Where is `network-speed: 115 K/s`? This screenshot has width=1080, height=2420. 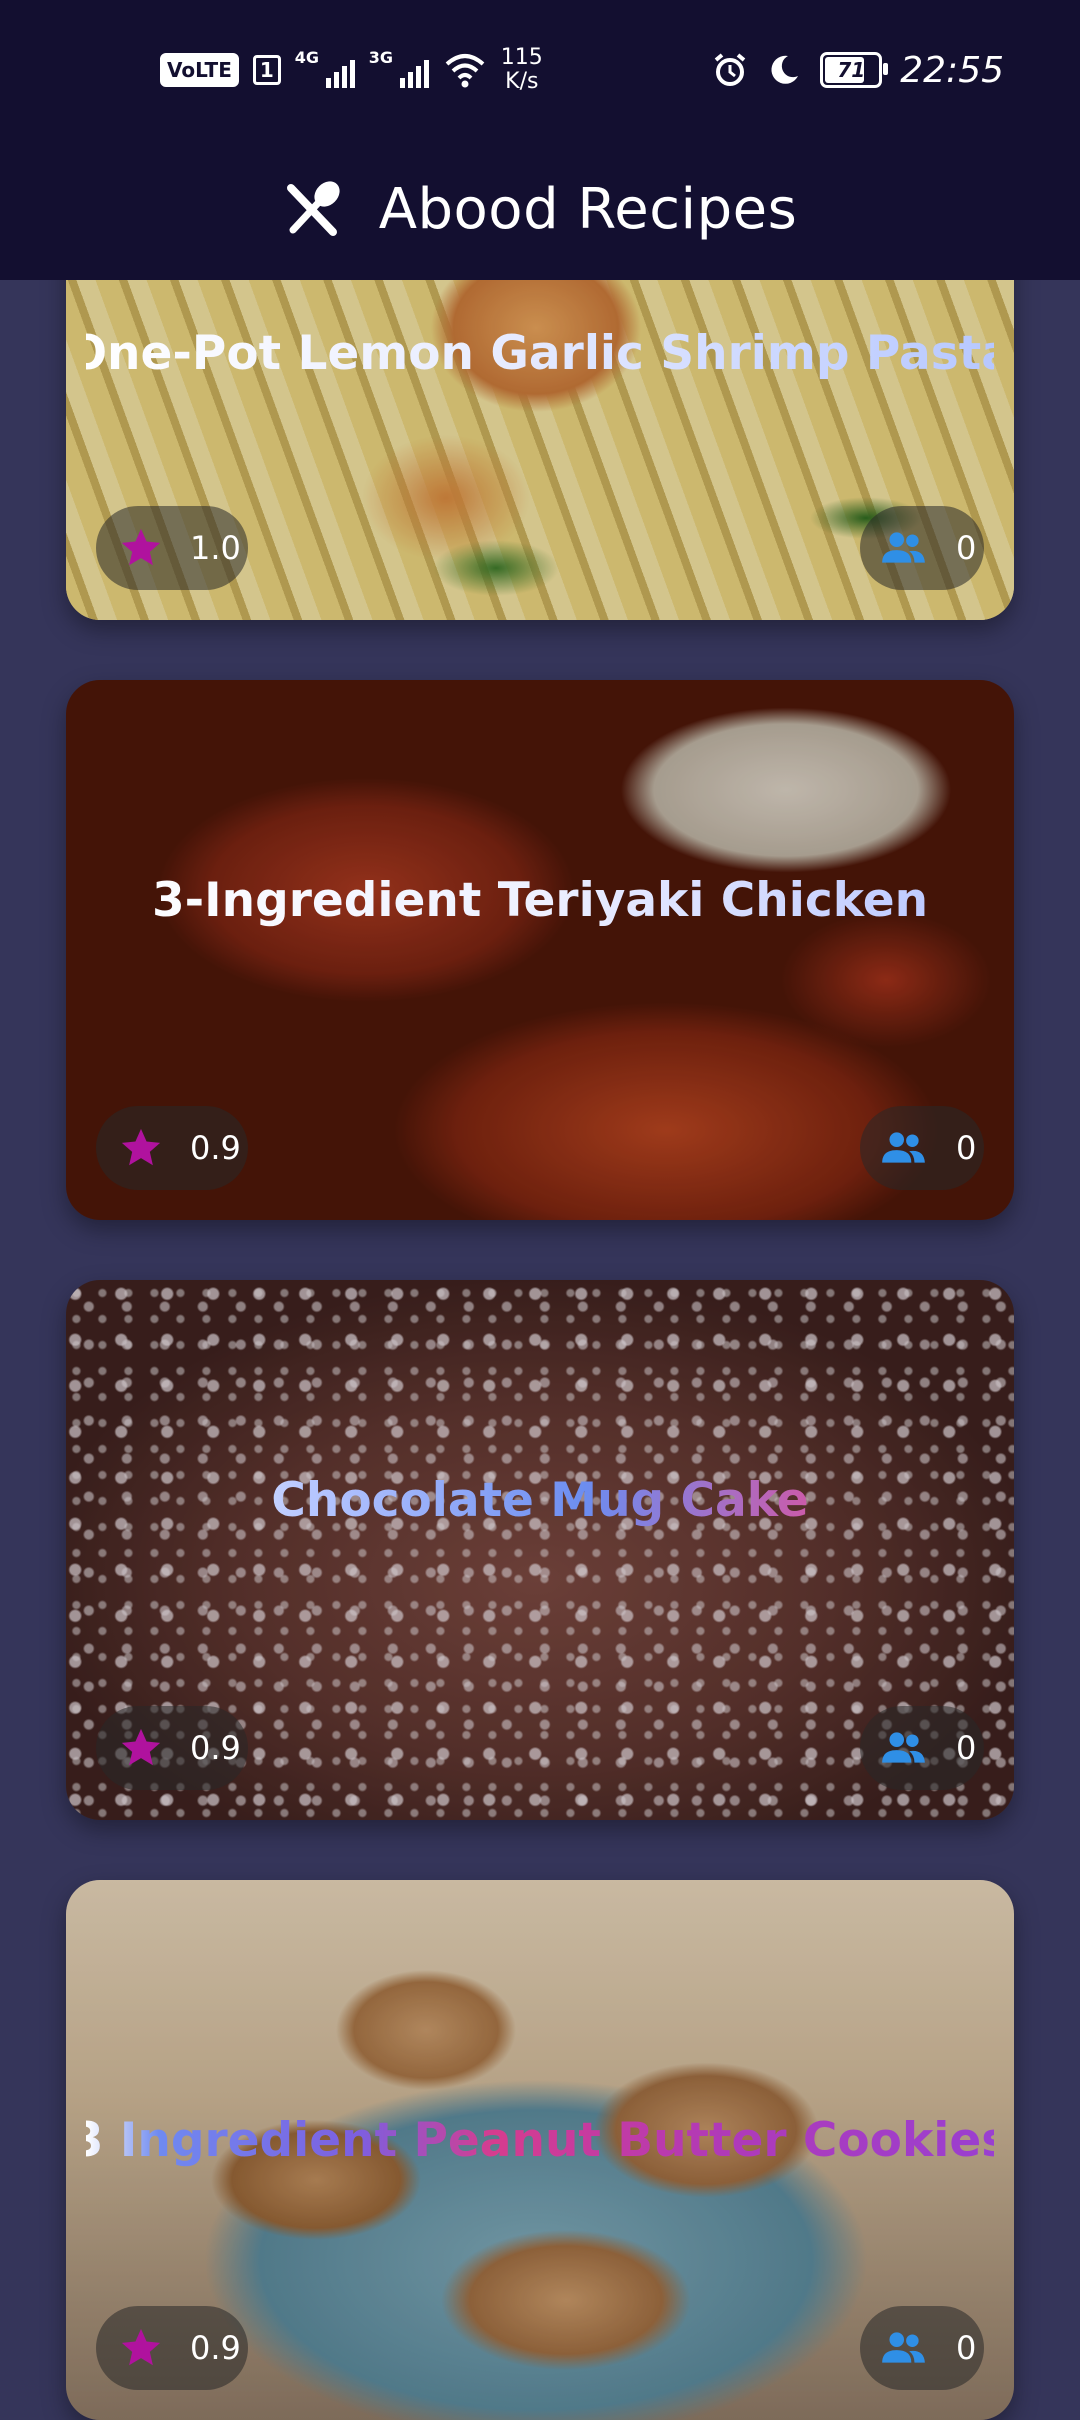
network-speed: 115 K/s is located at coordinates (522, 70).